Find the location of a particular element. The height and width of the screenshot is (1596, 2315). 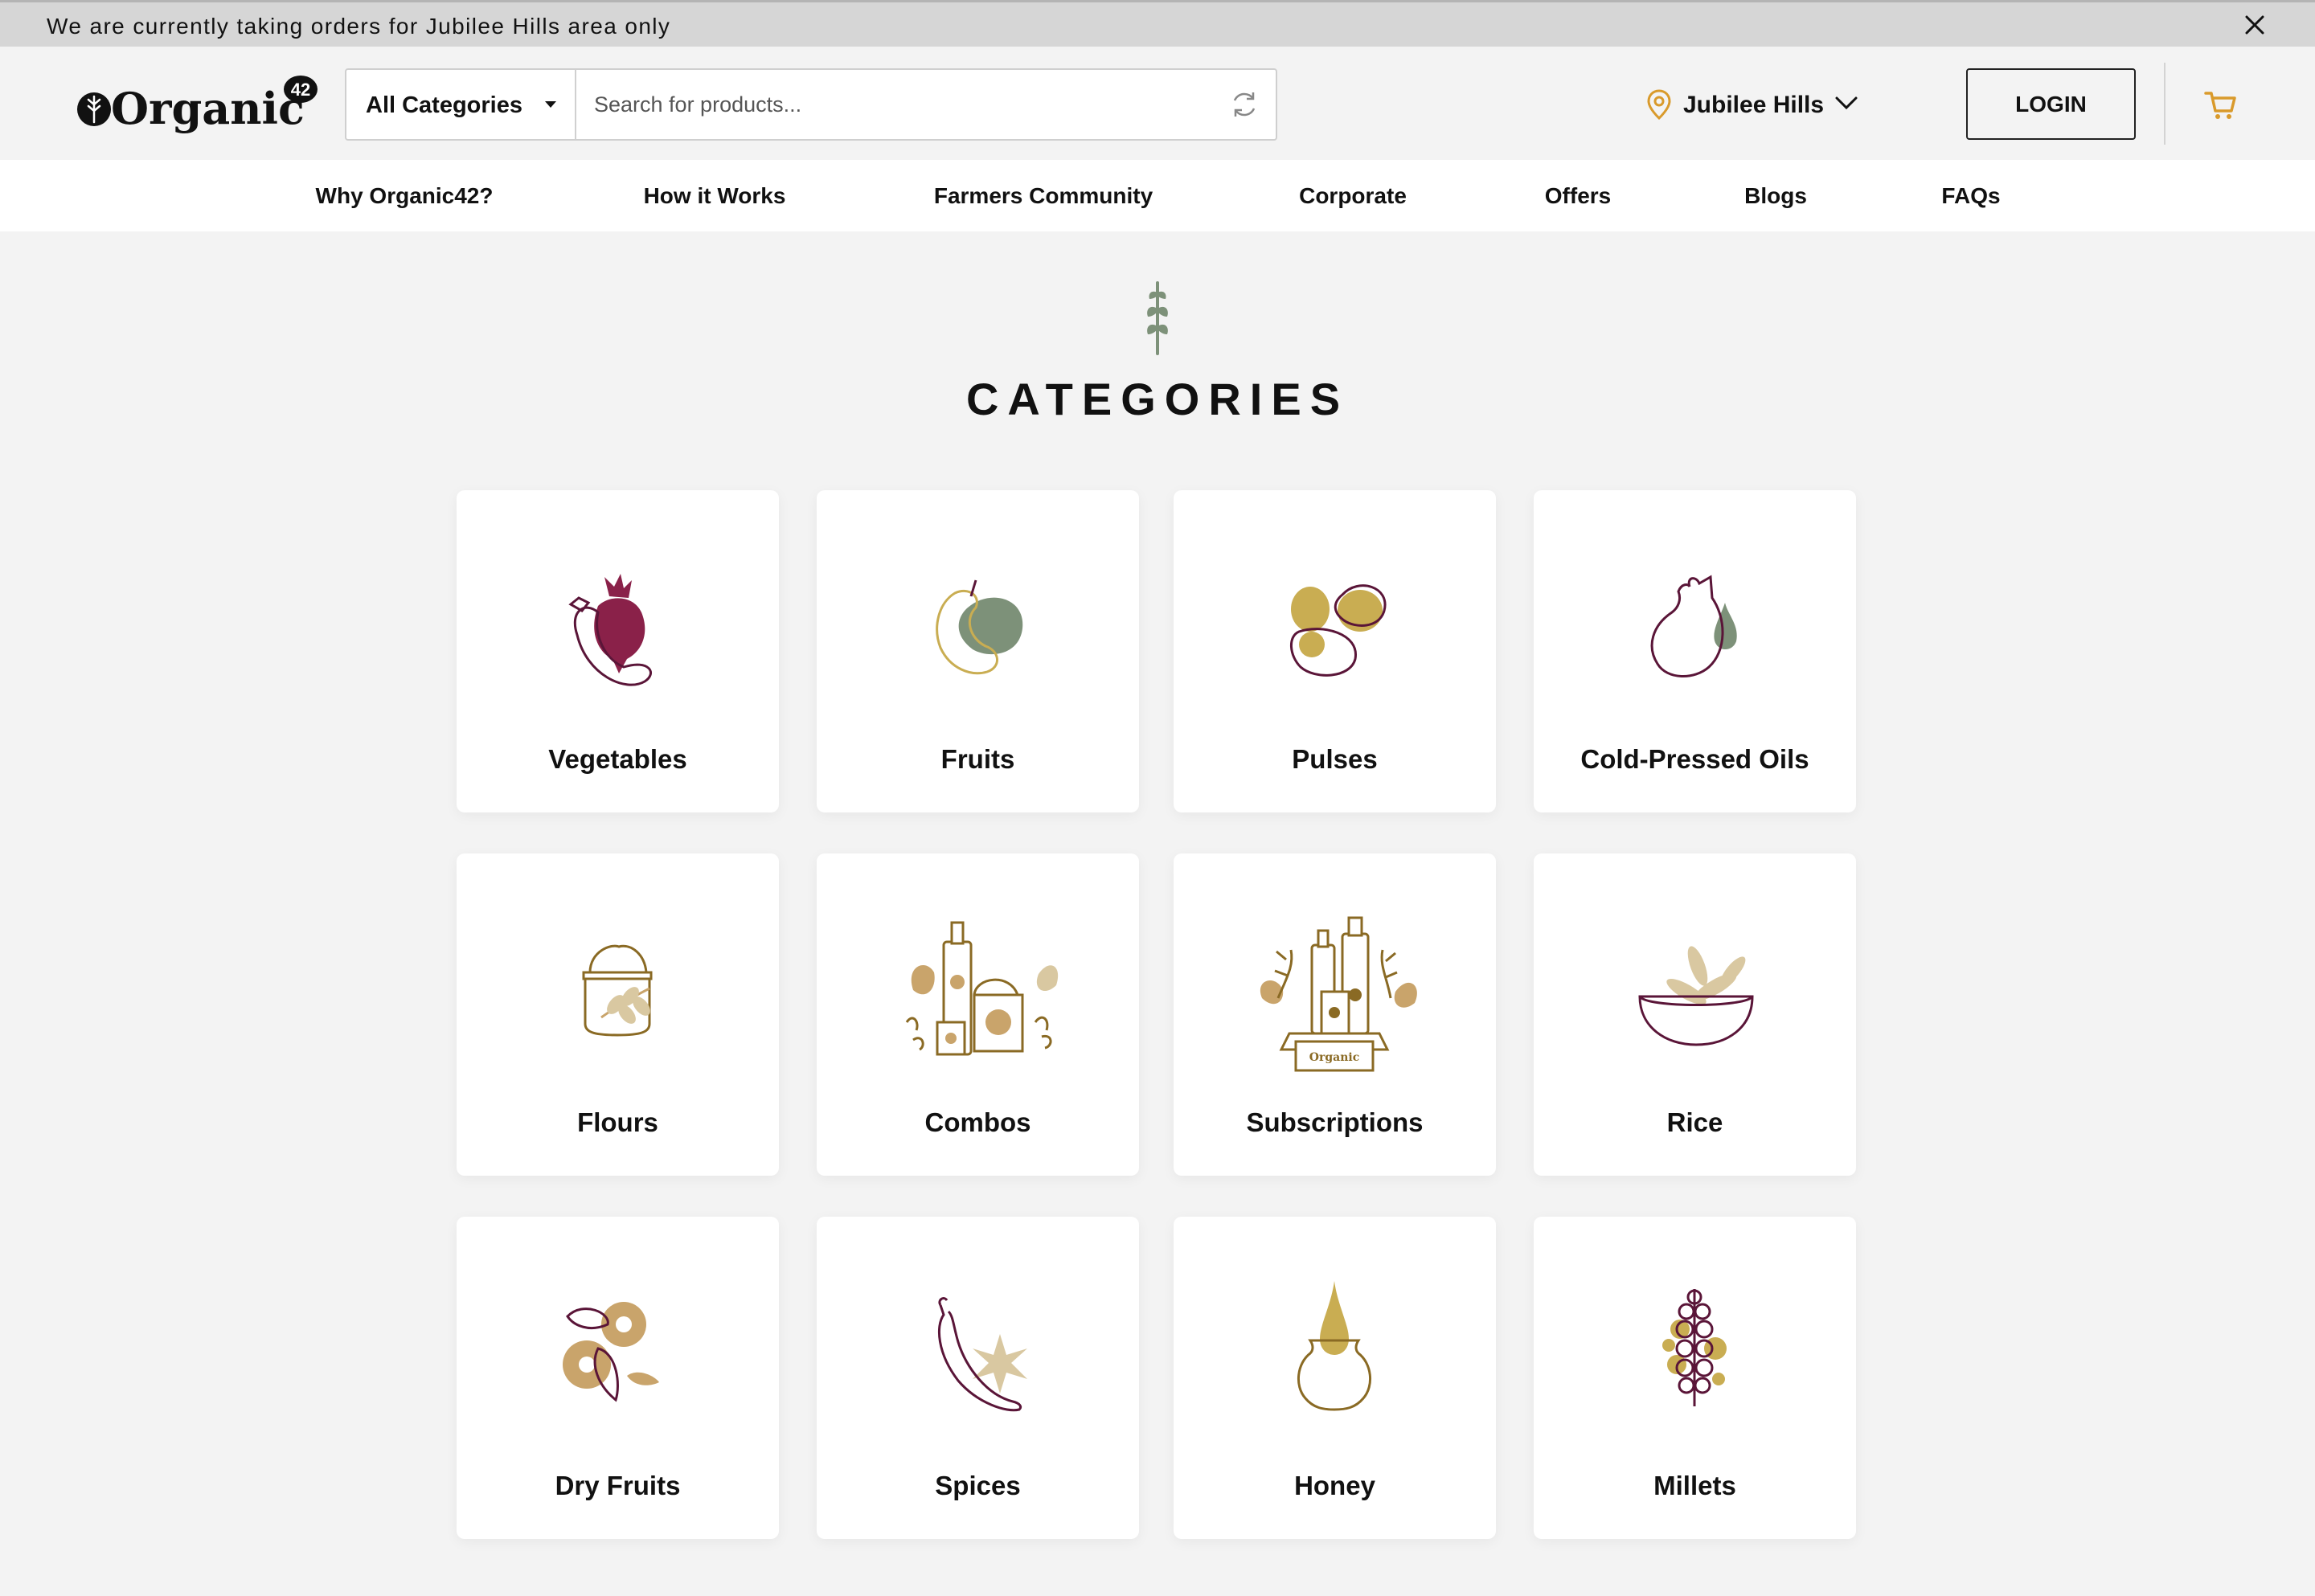

category-select-label: All Categories is located at coordinates (444, 105).